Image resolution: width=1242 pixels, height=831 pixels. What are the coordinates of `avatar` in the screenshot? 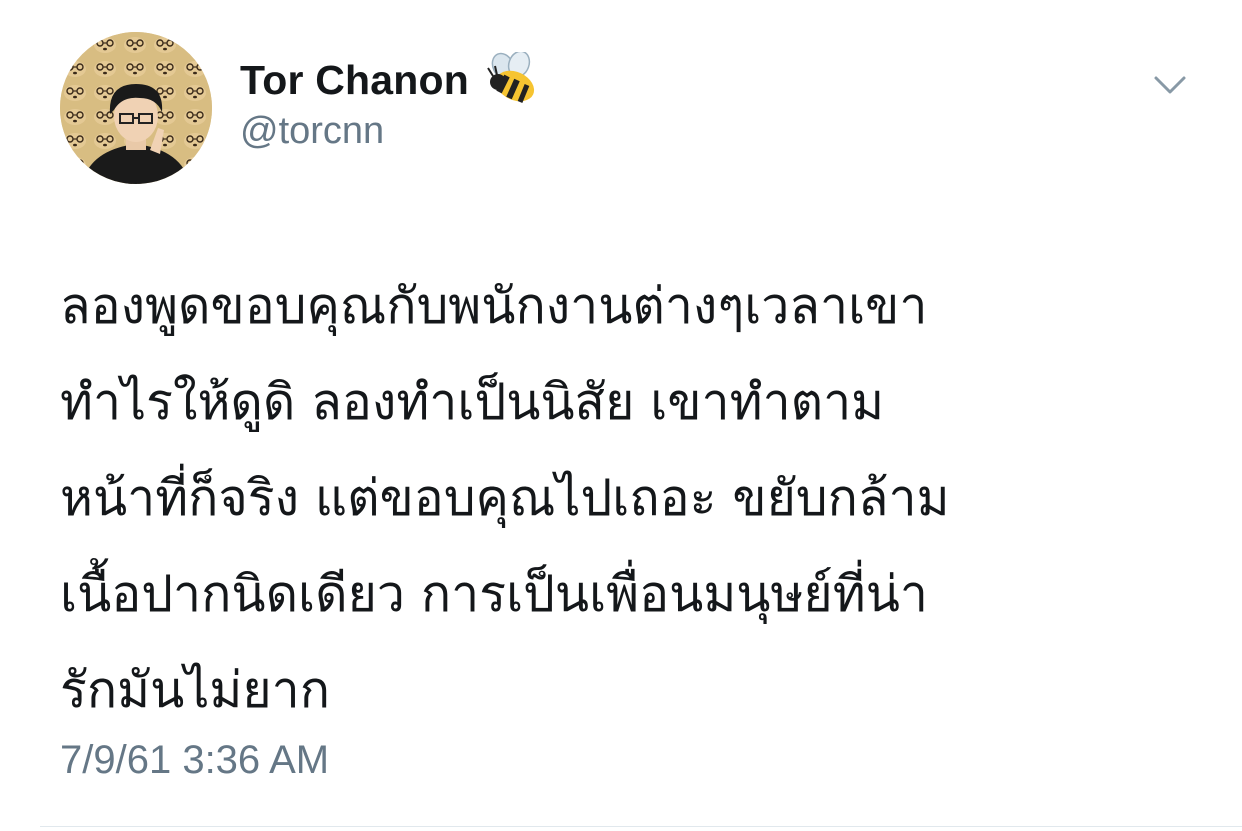 It's located at (136, 108).